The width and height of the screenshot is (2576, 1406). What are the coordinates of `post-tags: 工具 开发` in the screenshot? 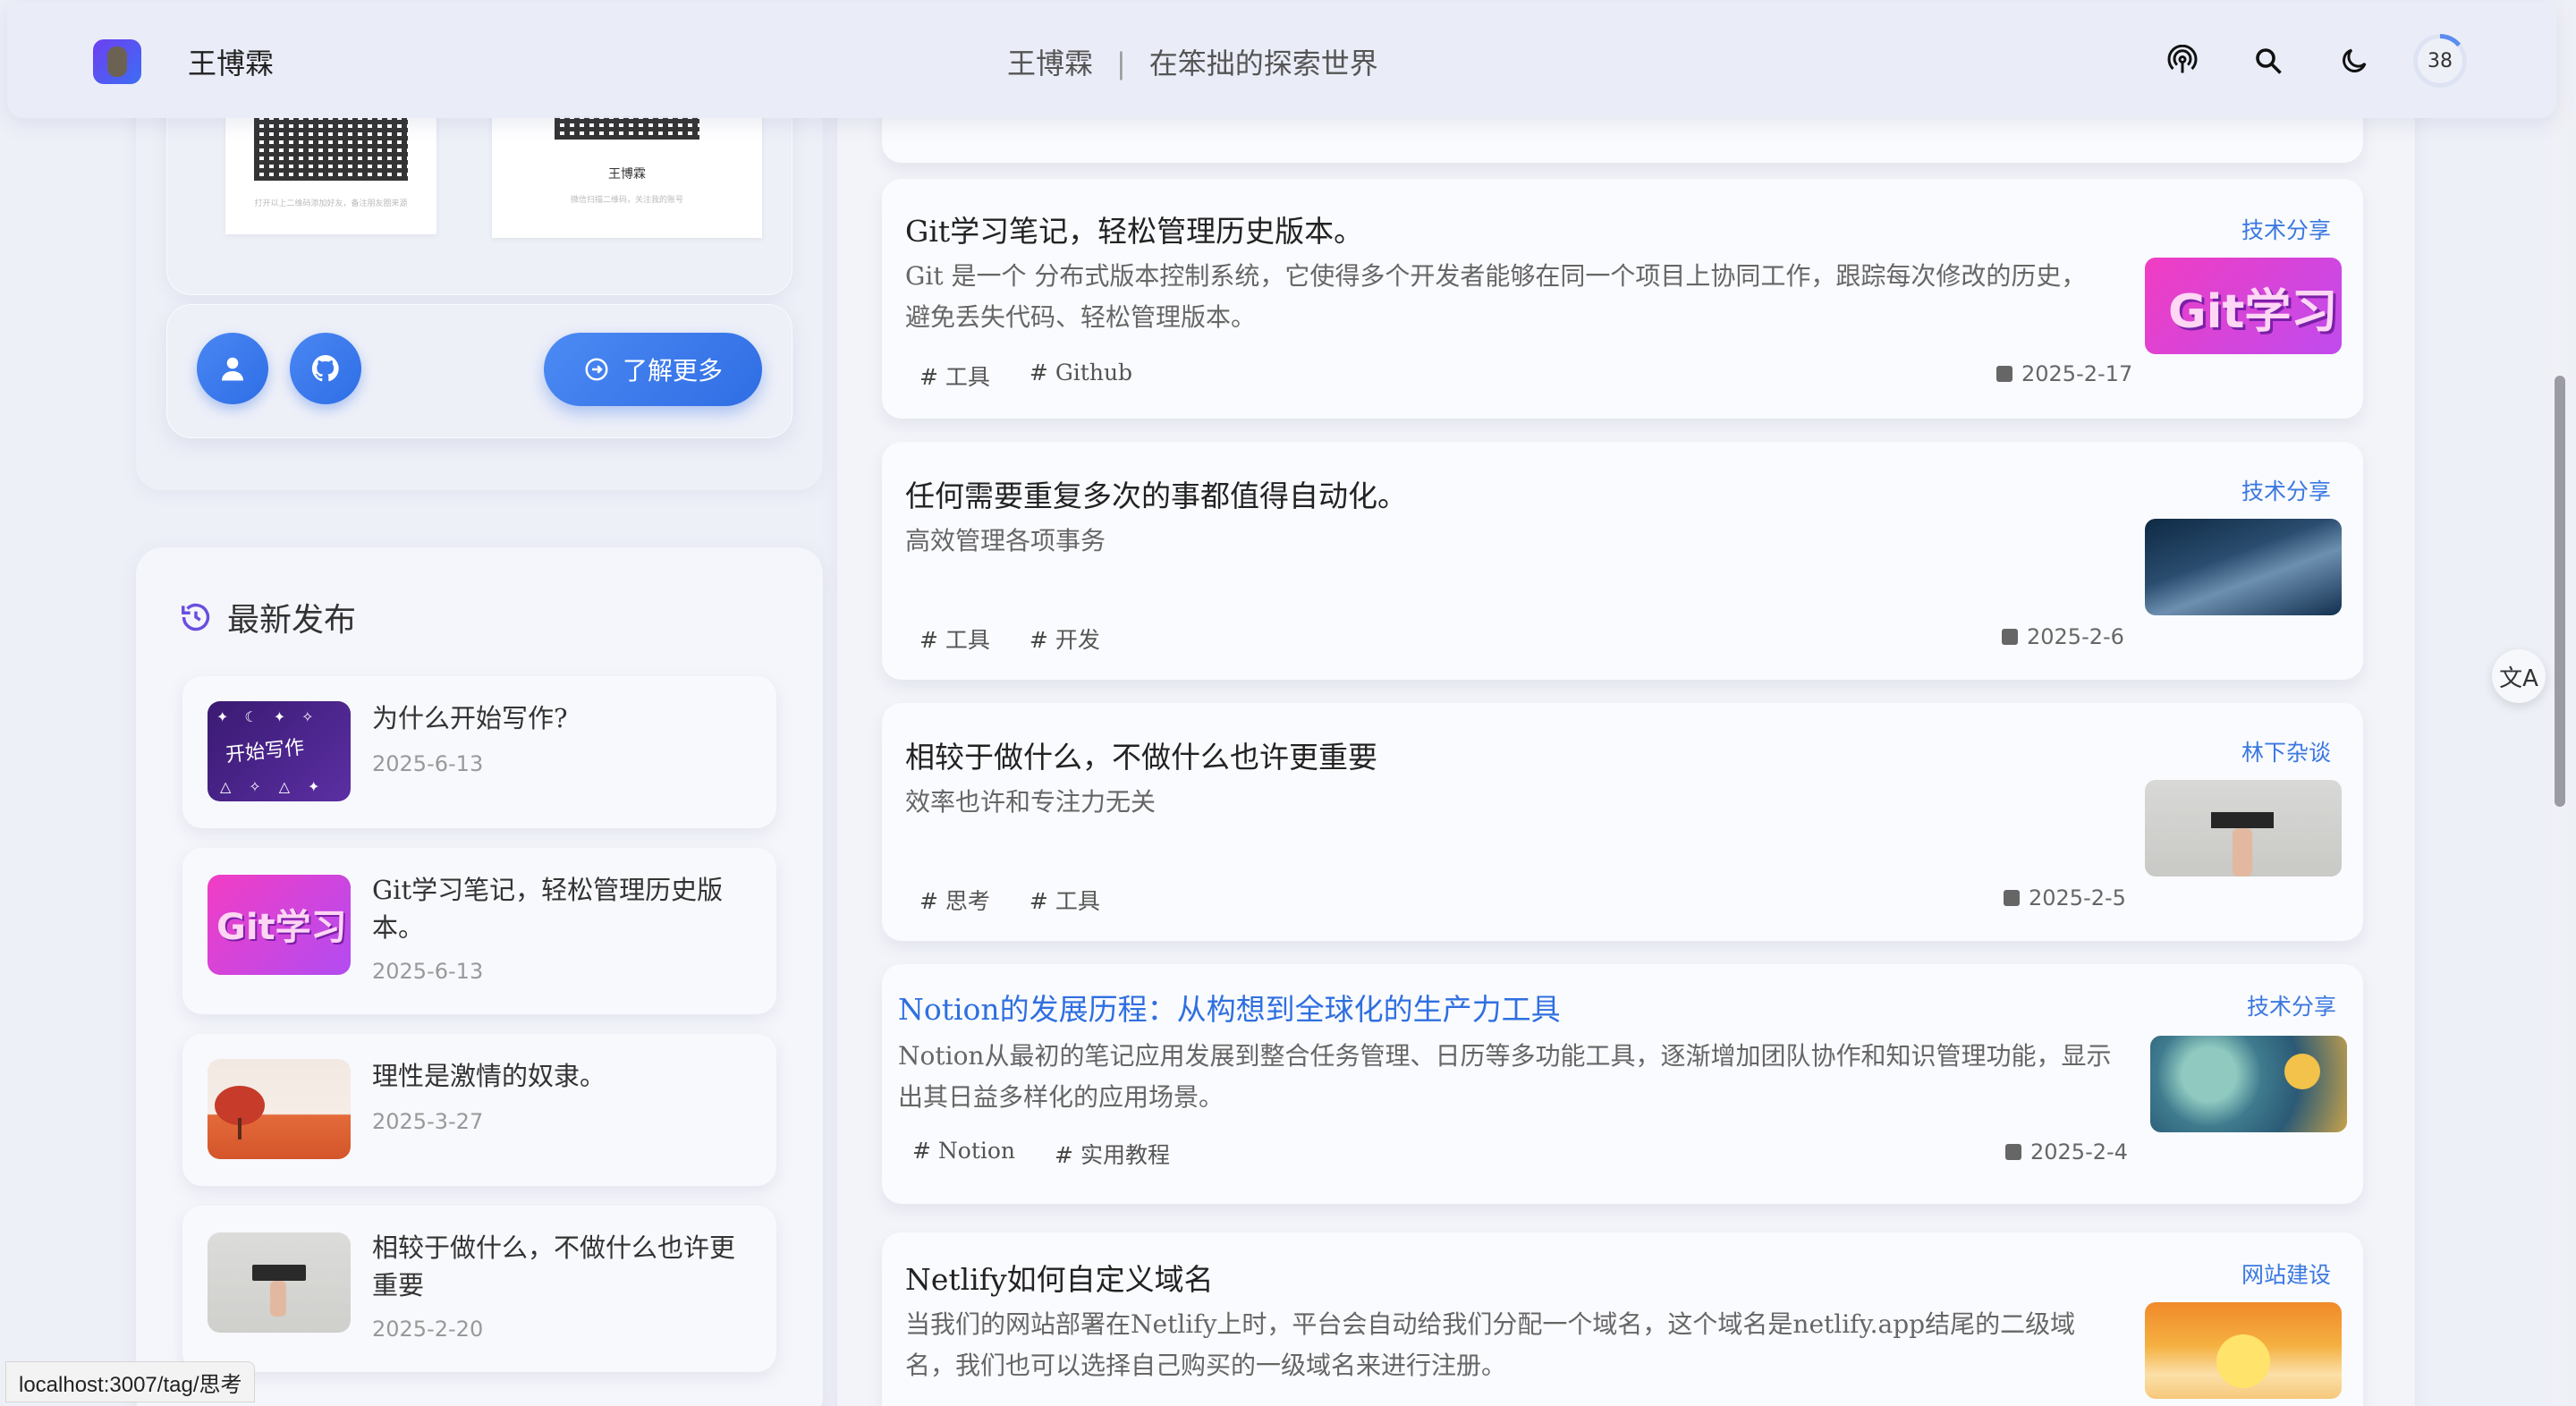 It's located at (1009, 639).